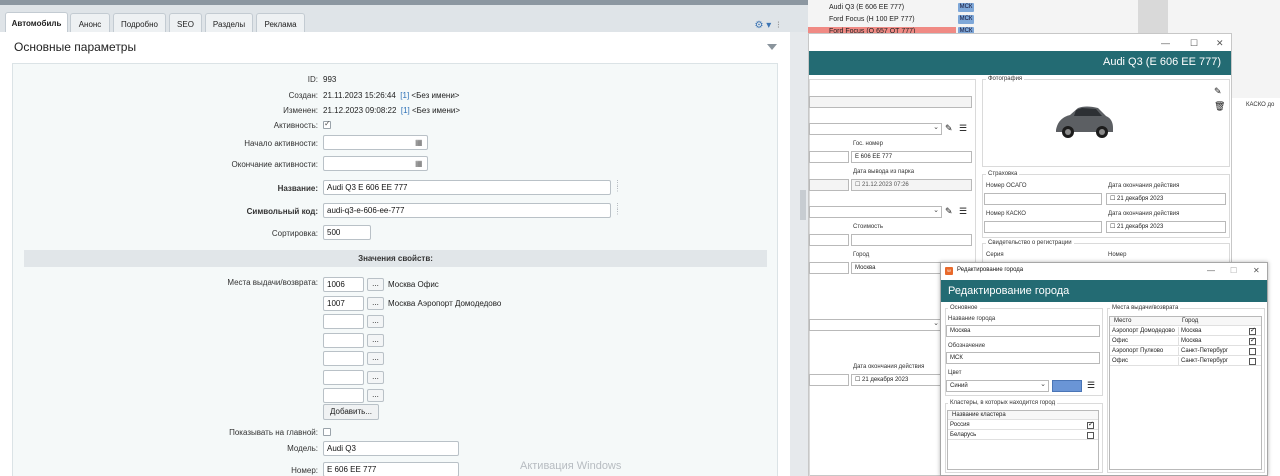 The width and height of the screenshot is (1280, 476). I want to click on table-row: Аэропорт Домодедово Москва, so click(1185, 331).